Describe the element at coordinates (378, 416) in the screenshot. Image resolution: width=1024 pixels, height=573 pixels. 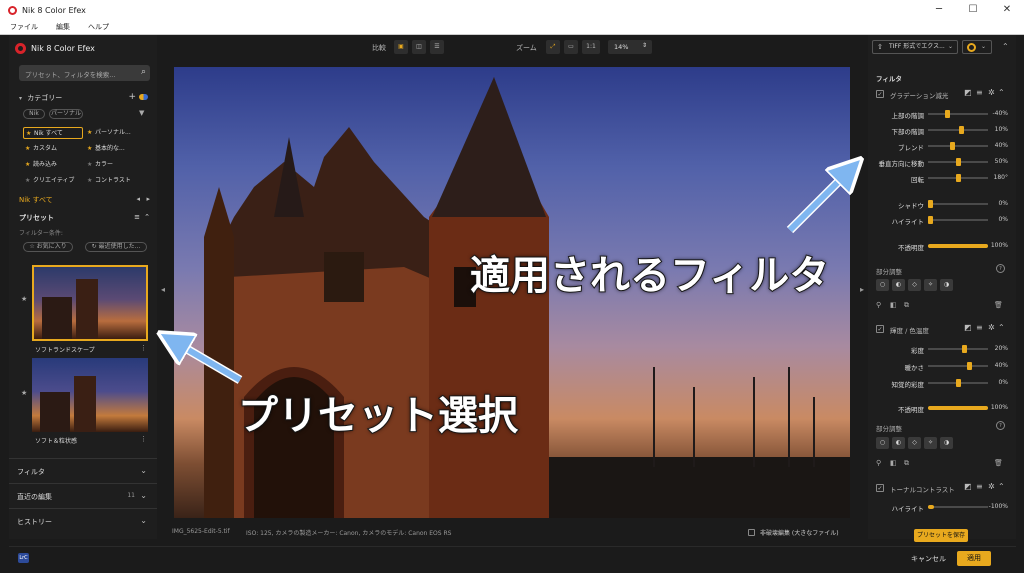
I see `annotation-preset-select: プリセット選択` at that location.